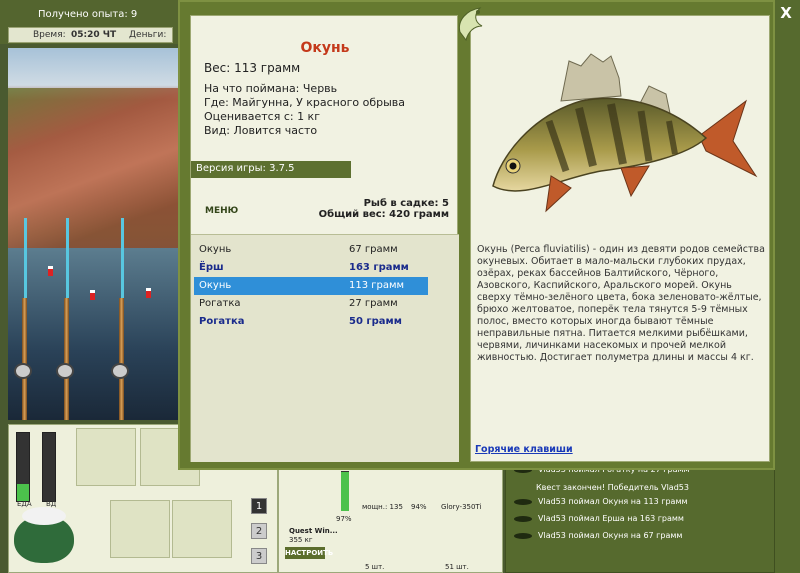 The height and width of the screenshot is (573, 800). I want to click on reel-power: мощн.: 135, so click(382, 507).